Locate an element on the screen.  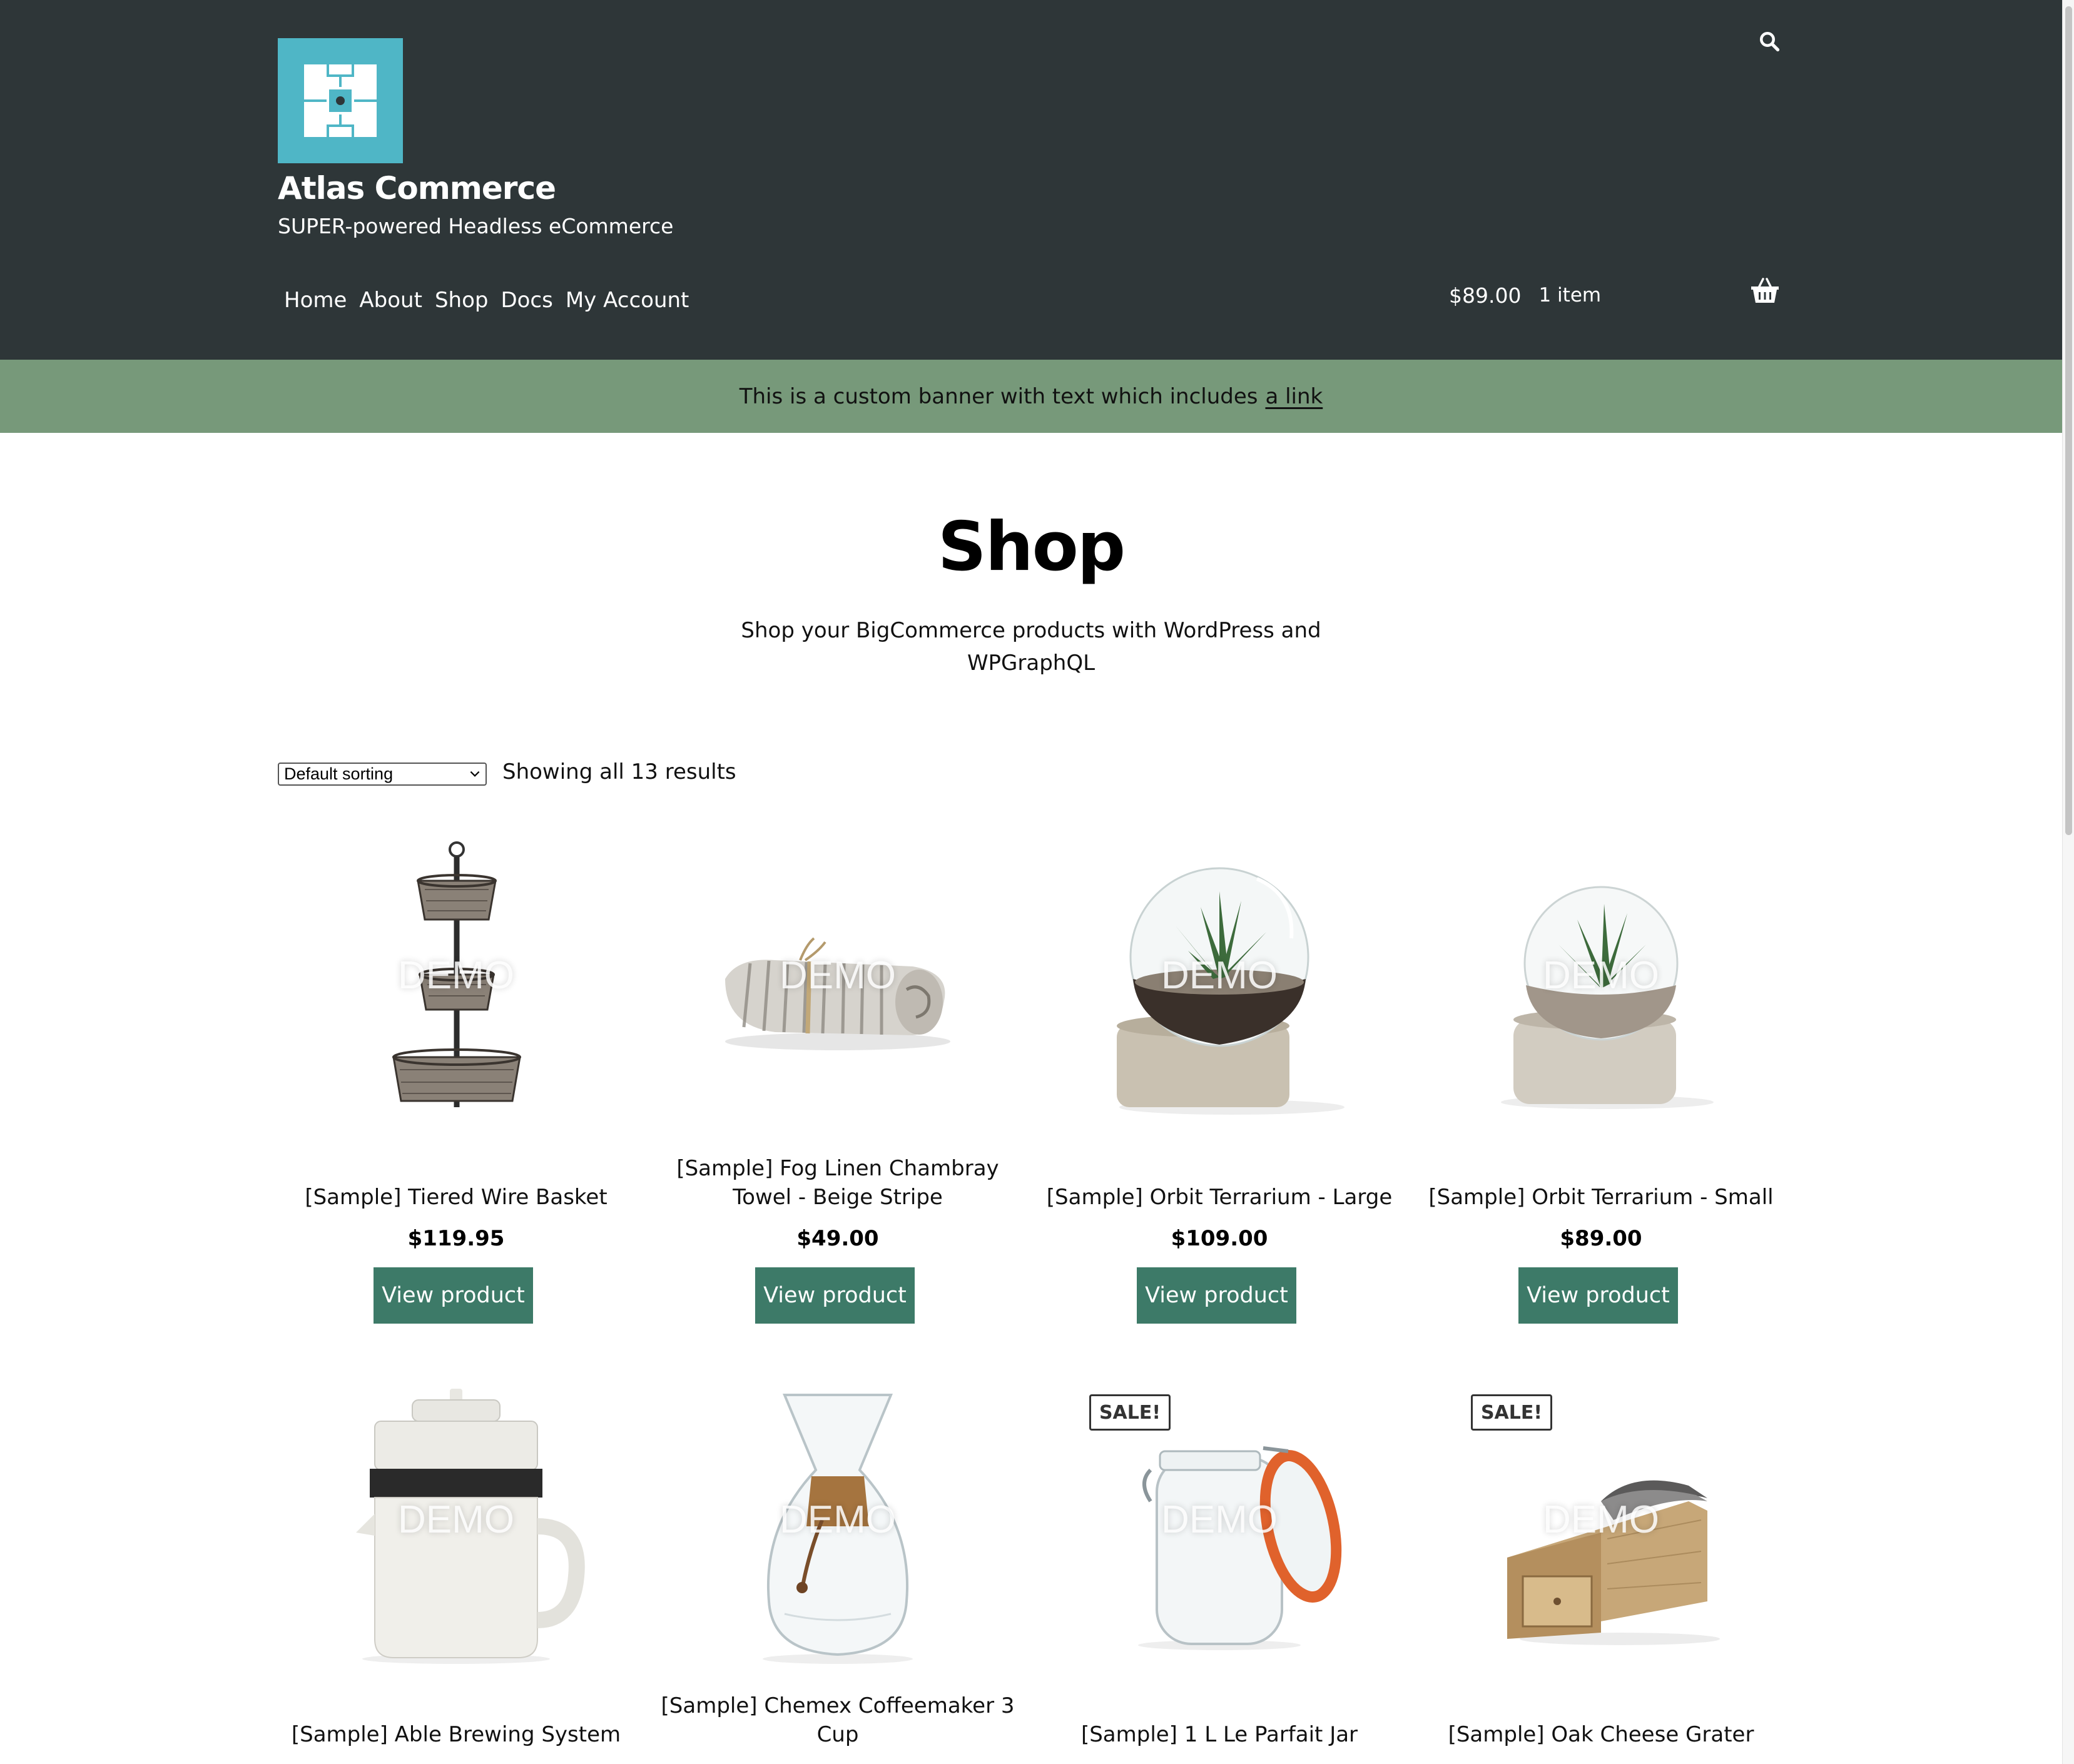
sort-select: Default sorting is located at coordinates (382, 775).